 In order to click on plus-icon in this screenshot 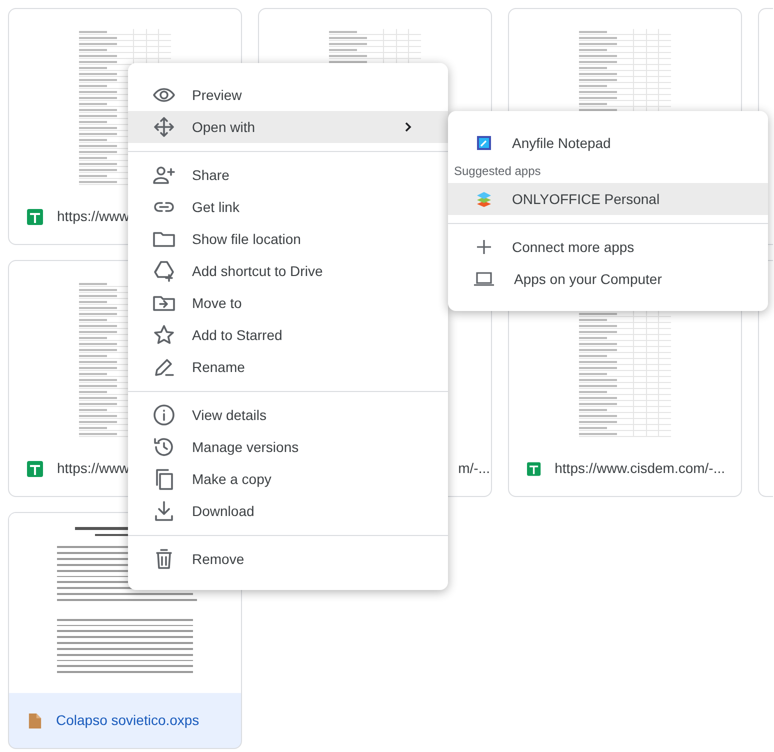, I will do `click(484, 247)`.